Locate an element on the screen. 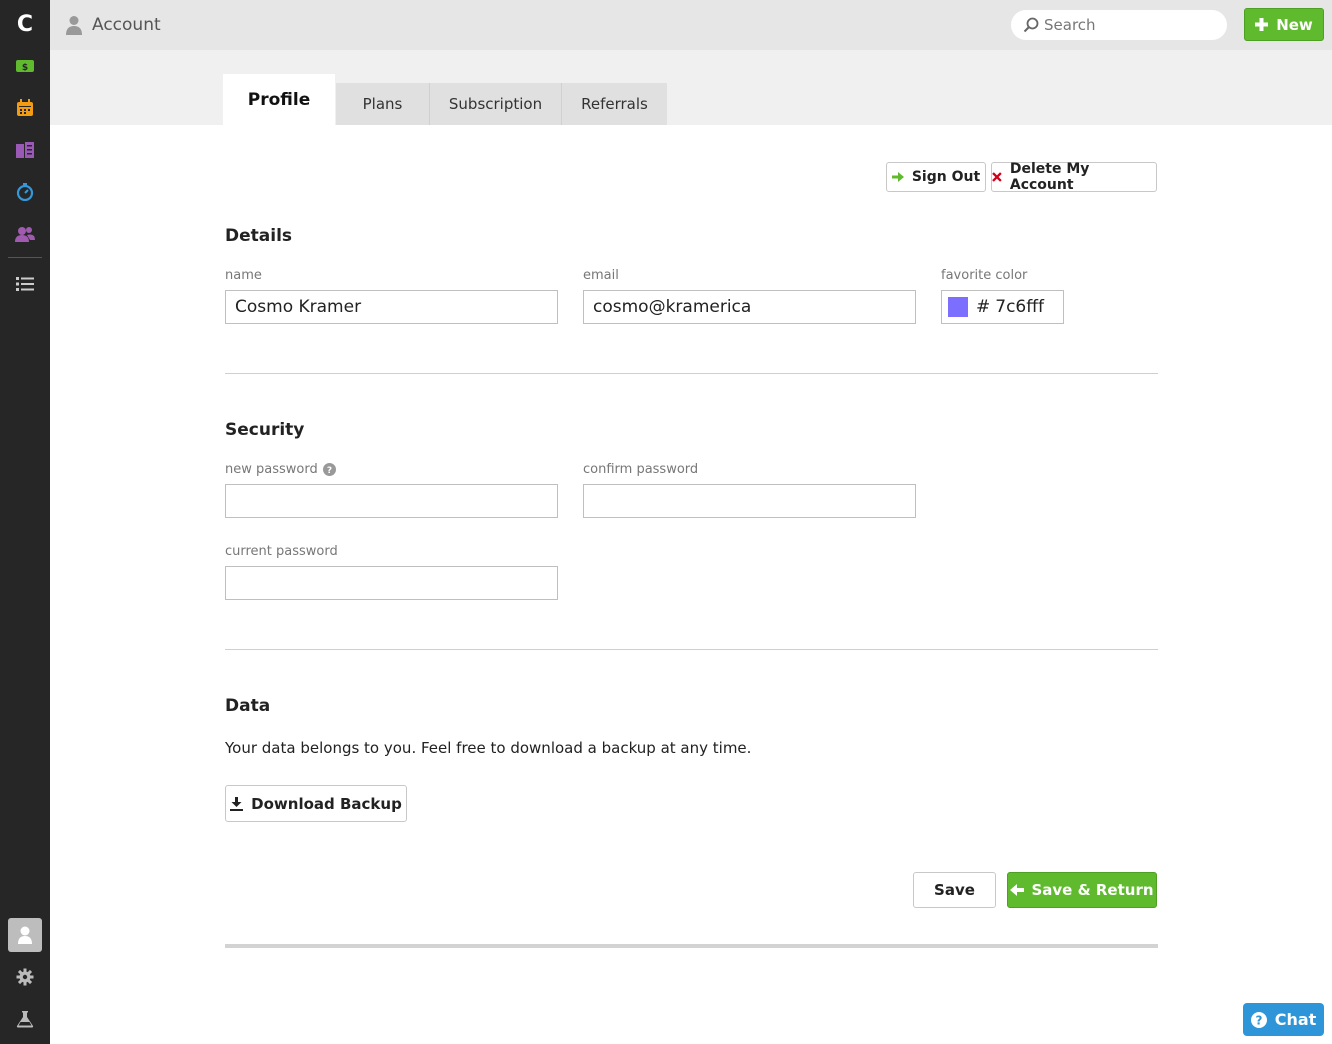 The width and height of the screenshot is (1332, 1044). color-hash: # is located at coordinates (983, 307).